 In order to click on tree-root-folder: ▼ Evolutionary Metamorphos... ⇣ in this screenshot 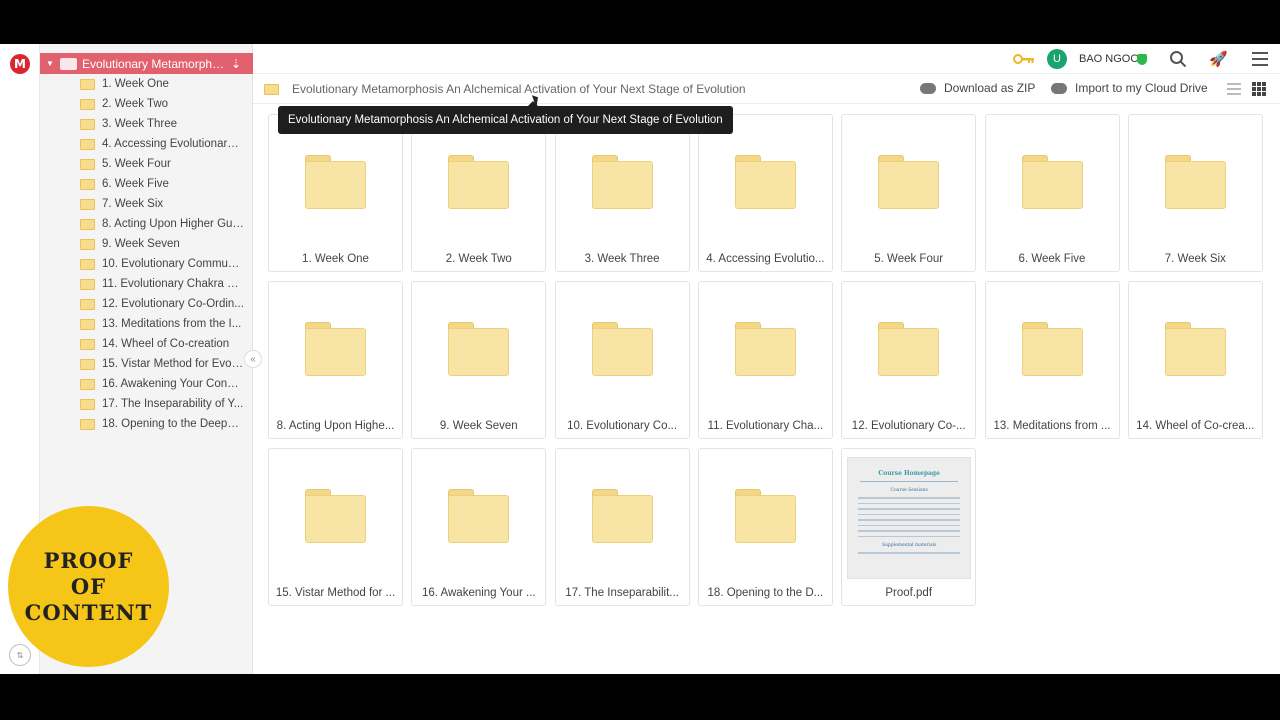, I will do `click(146, 63)`.